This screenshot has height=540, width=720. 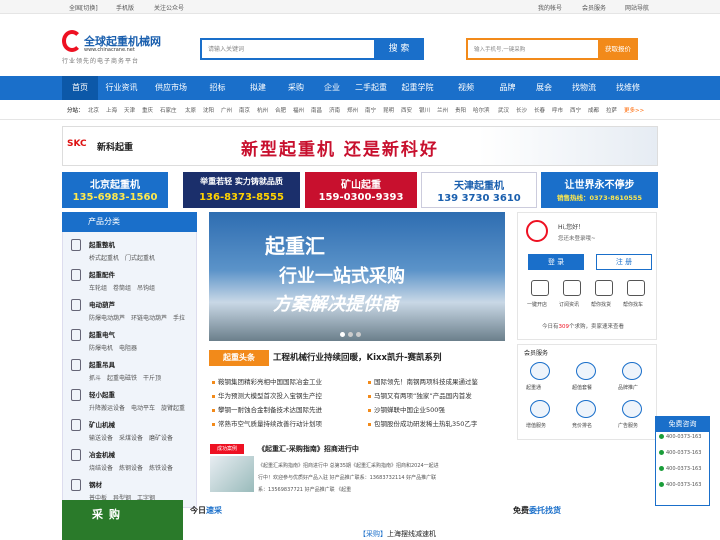 What do you see at coordinates (442, 110) in the screenshot?
I see `city-link: 兰州` at bounding box center [442, 110].